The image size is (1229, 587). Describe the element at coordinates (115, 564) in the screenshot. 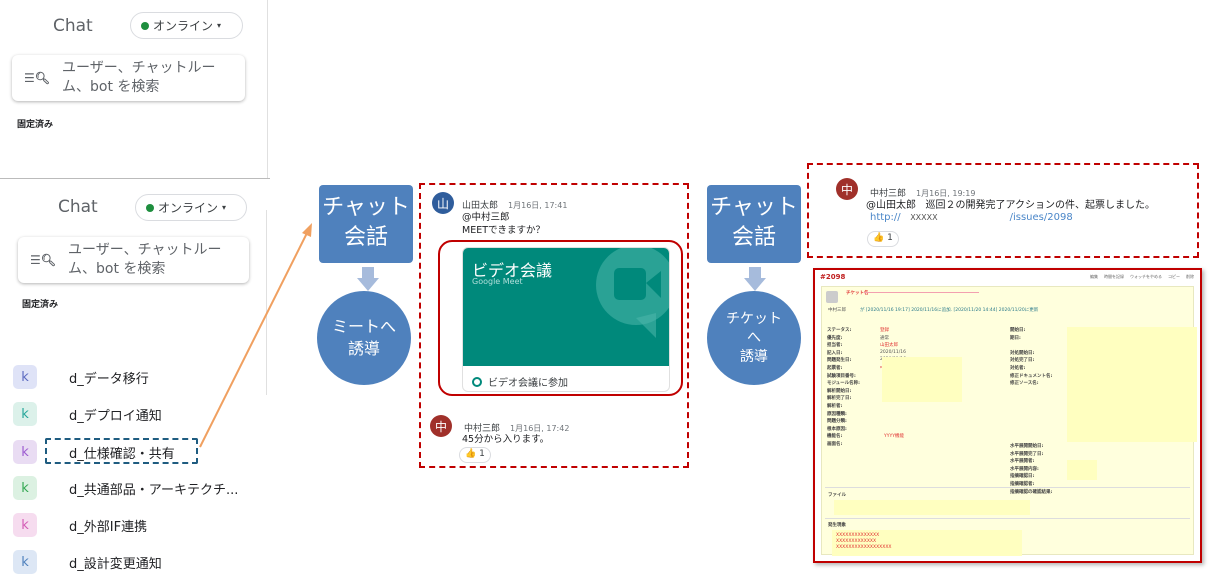

I see `room-name: d_設計変更通知` at that location.